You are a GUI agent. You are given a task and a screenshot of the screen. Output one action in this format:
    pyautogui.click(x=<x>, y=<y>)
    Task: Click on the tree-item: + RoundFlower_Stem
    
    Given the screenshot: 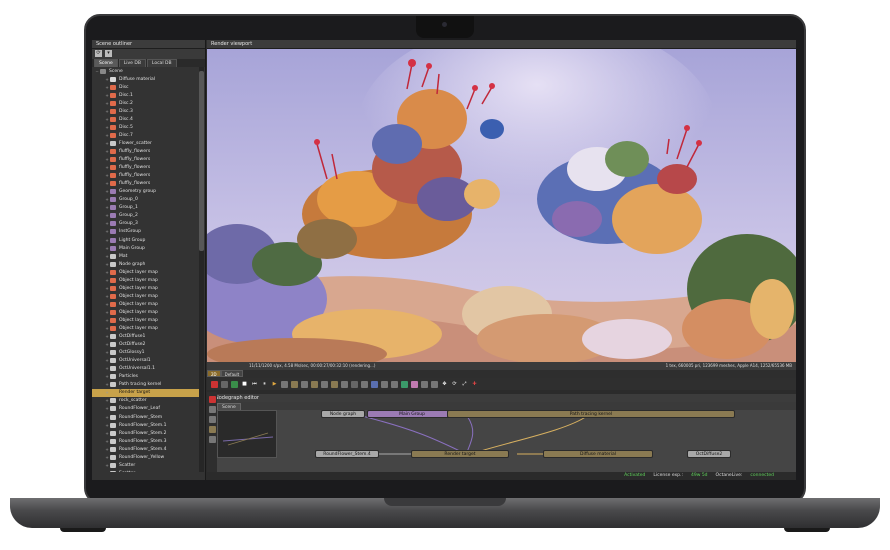 What is the action you would take?
    pyautogui.click(x=146, y=417)
    